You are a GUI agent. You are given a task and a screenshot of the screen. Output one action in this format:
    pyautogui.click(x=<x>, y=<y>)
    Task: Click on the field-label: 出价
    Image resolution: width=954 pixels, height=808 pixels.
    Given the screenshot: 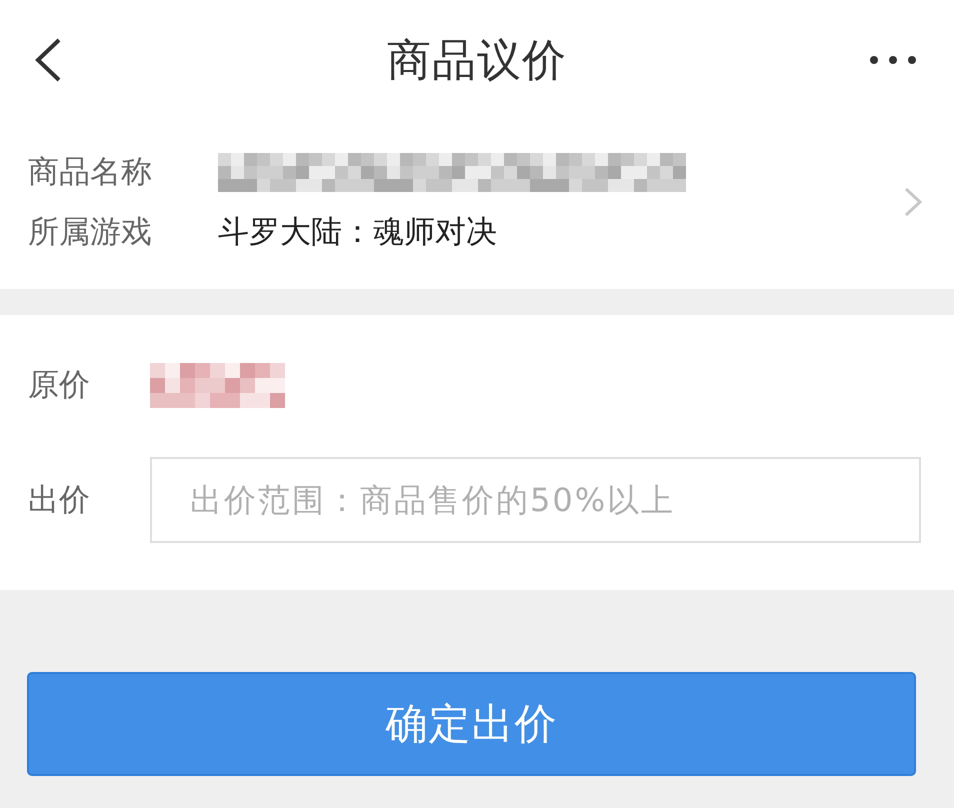 What is the action you would take?
    pyautogui.click(x=59, y=500)
    